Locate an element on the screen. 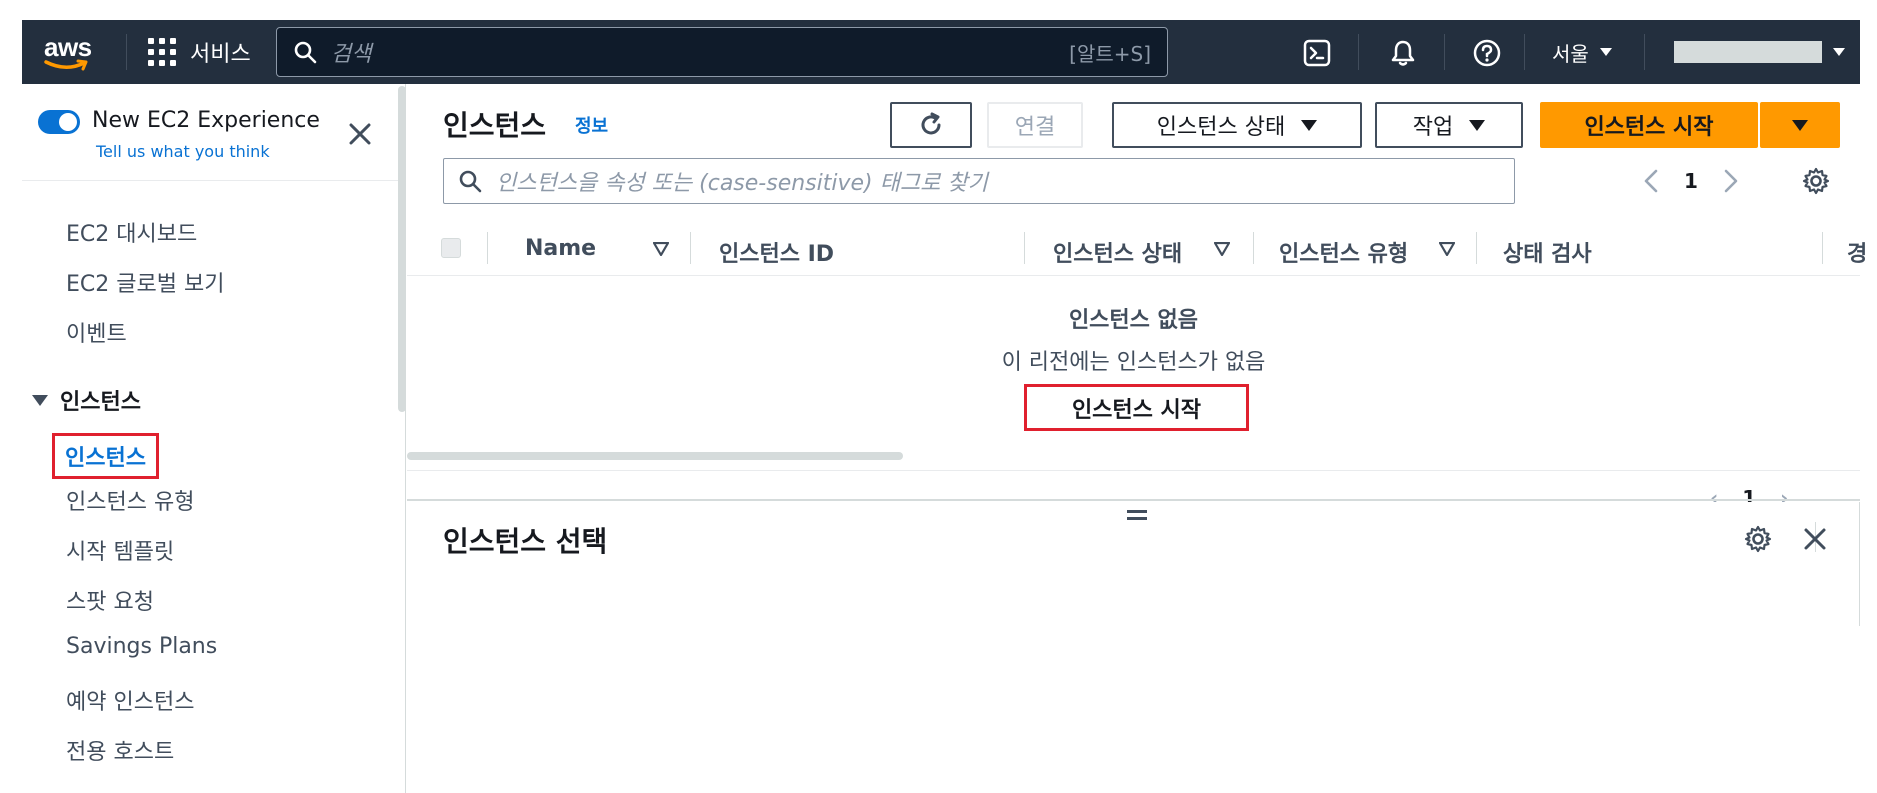  search-placeholder: 검색 is located at coordinates (351, 54).